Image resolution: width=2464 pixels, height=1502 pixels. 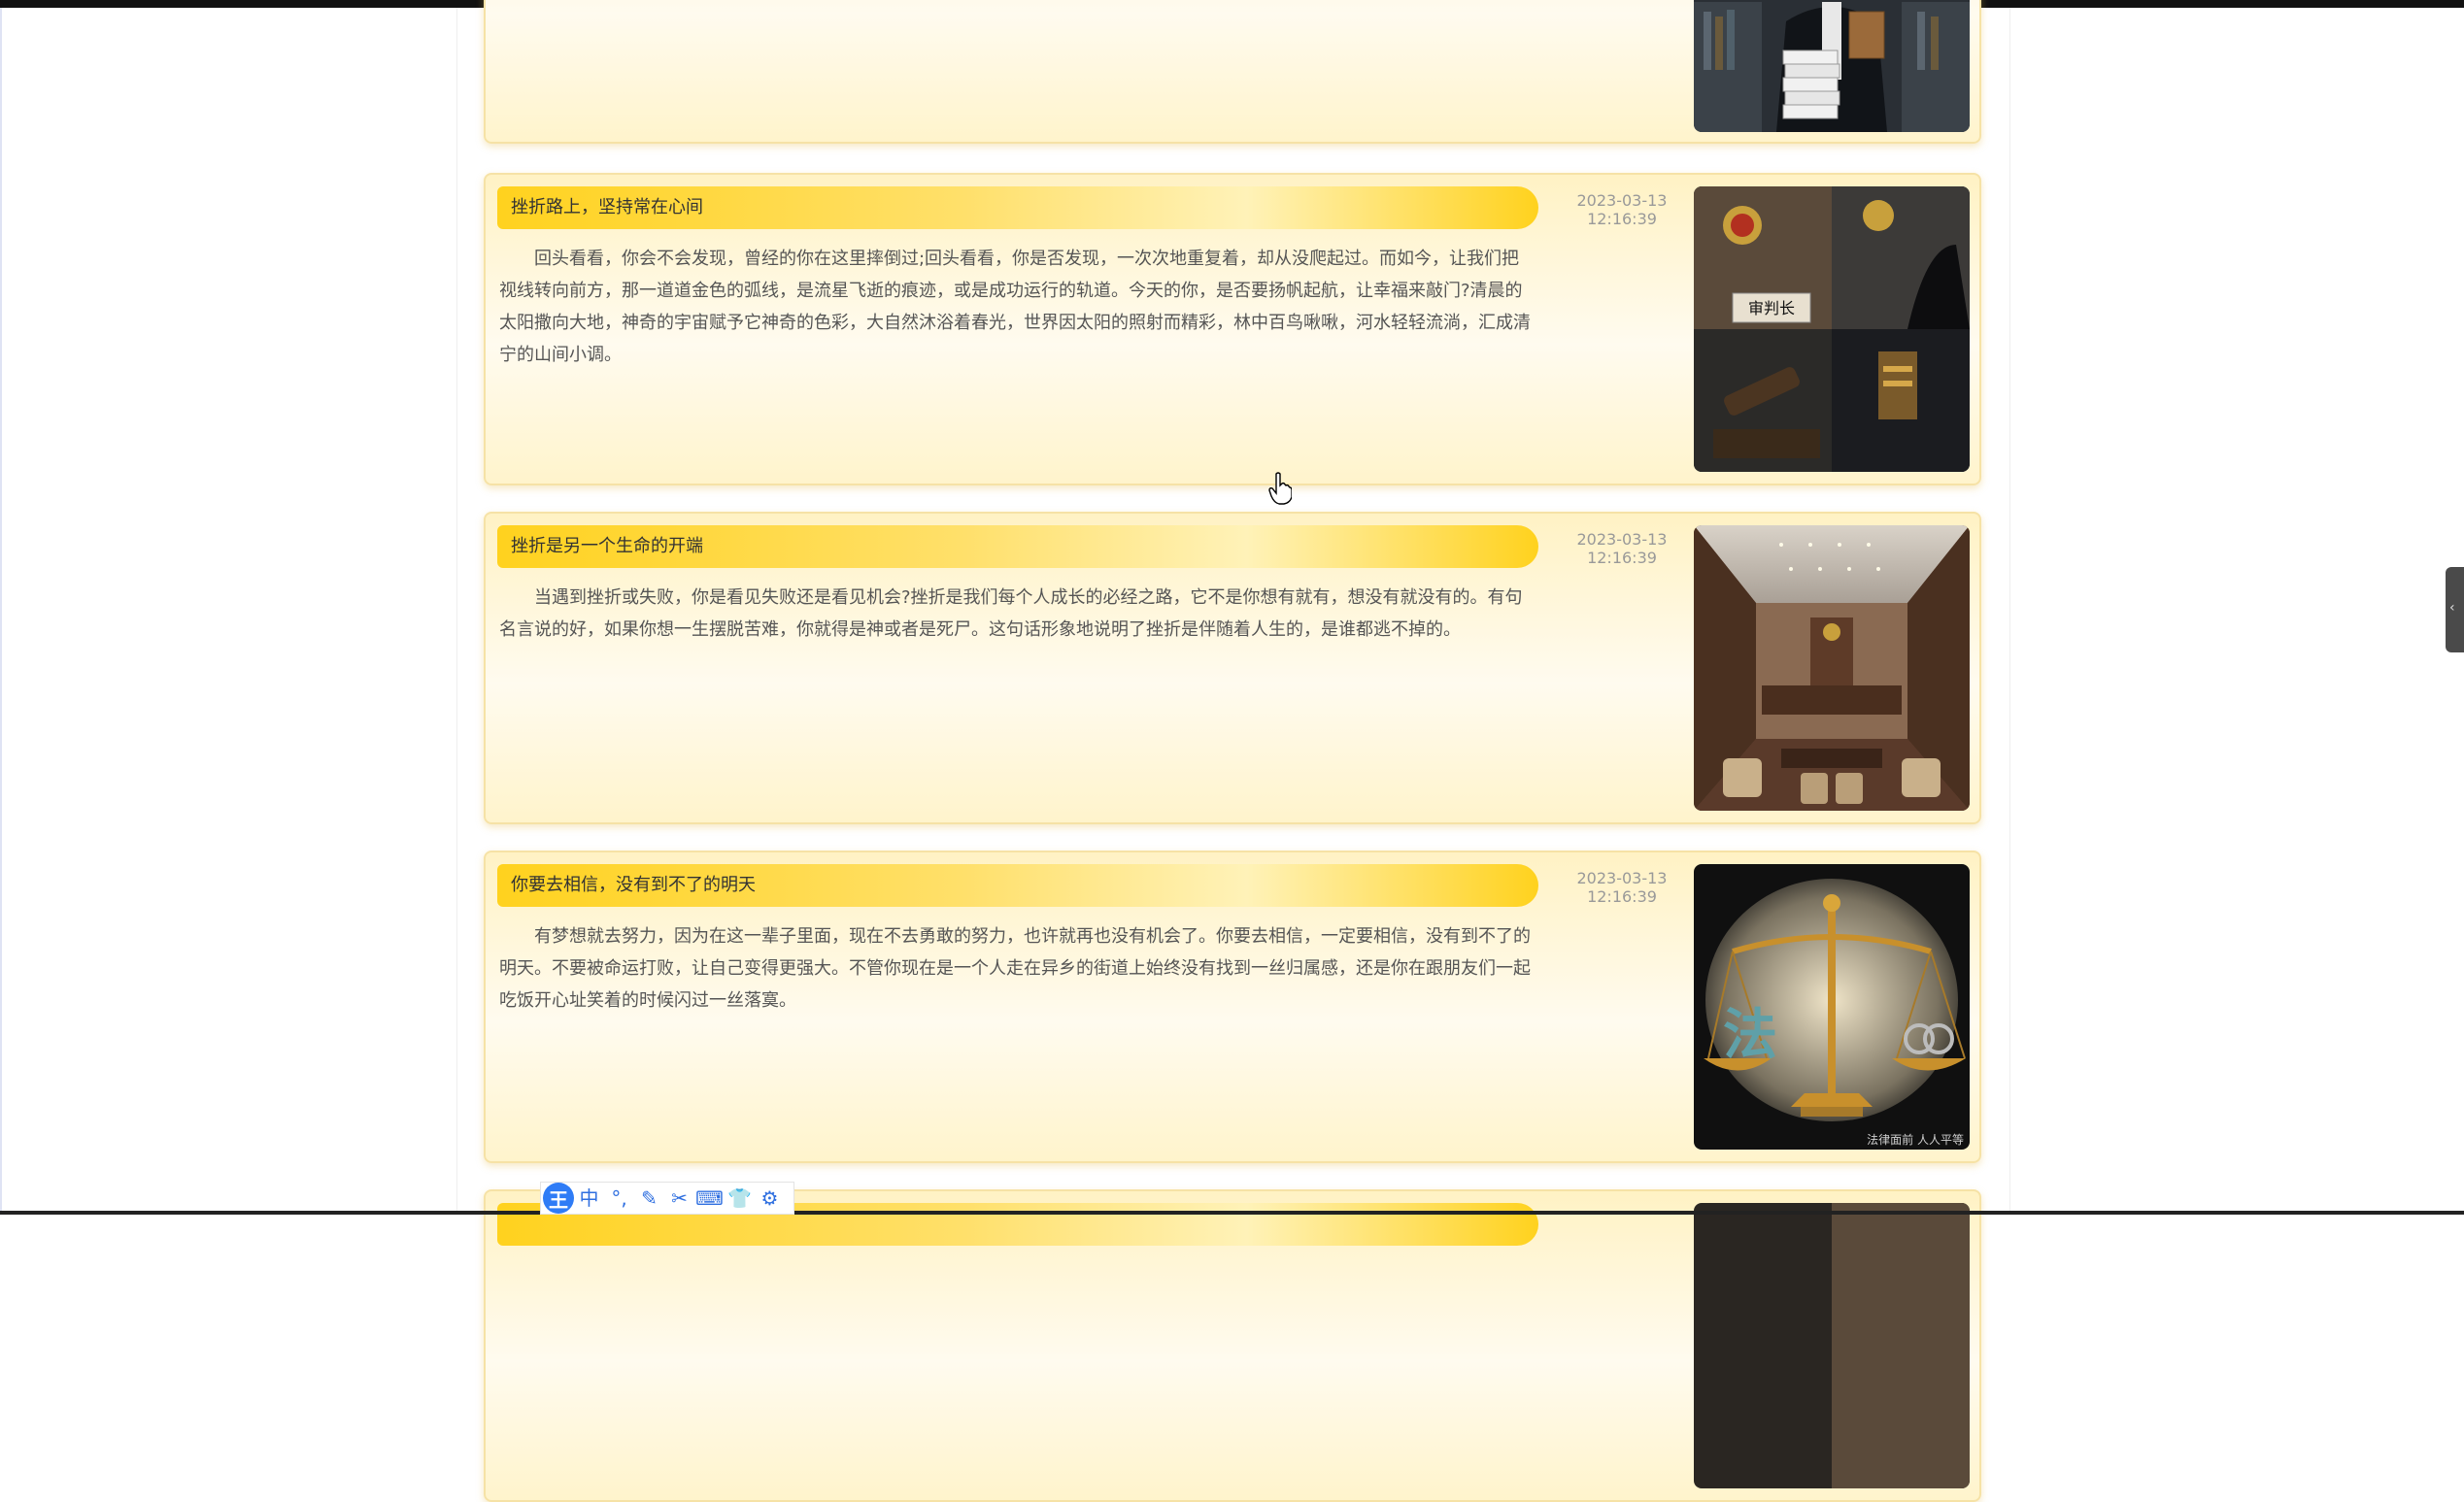 What do you see at coordinates (1832, 668) in the screenshot?
I see `article-image-court-hall` at bounding box center [1832, 668].